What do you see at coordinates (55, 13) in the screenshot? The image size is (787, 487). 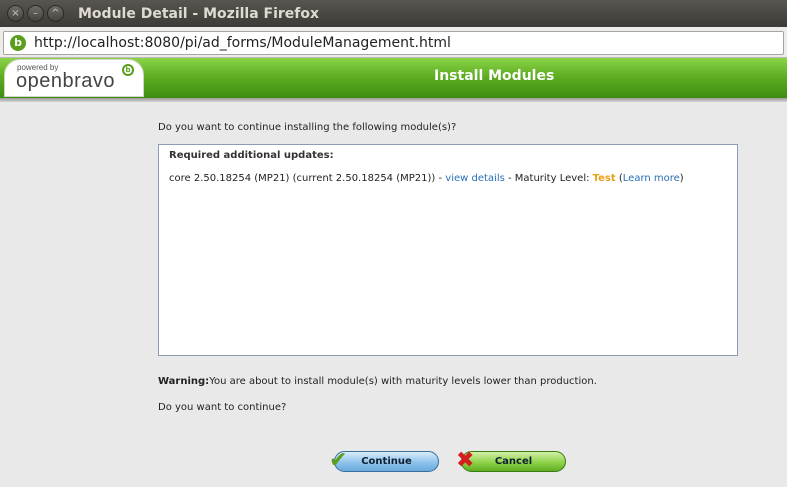 I see `maximize-window-icon: ^` at bounding box center [55, 13].